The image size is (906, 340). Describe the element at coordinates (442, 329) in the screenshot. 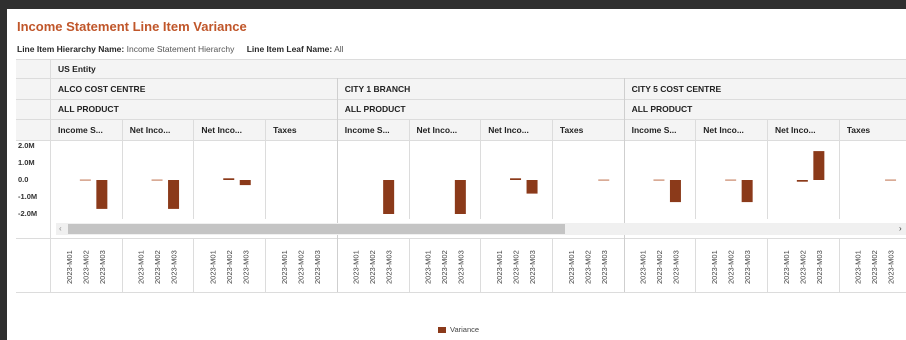

I see `legend-swatch` at that location.